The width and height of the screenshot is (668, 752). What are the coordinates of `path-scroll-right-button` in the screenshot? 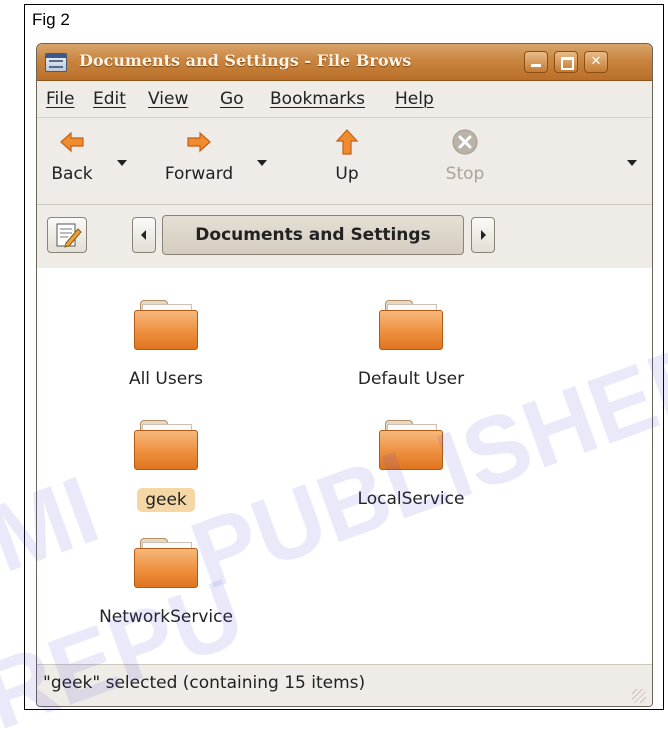 It's located at (483, 235).